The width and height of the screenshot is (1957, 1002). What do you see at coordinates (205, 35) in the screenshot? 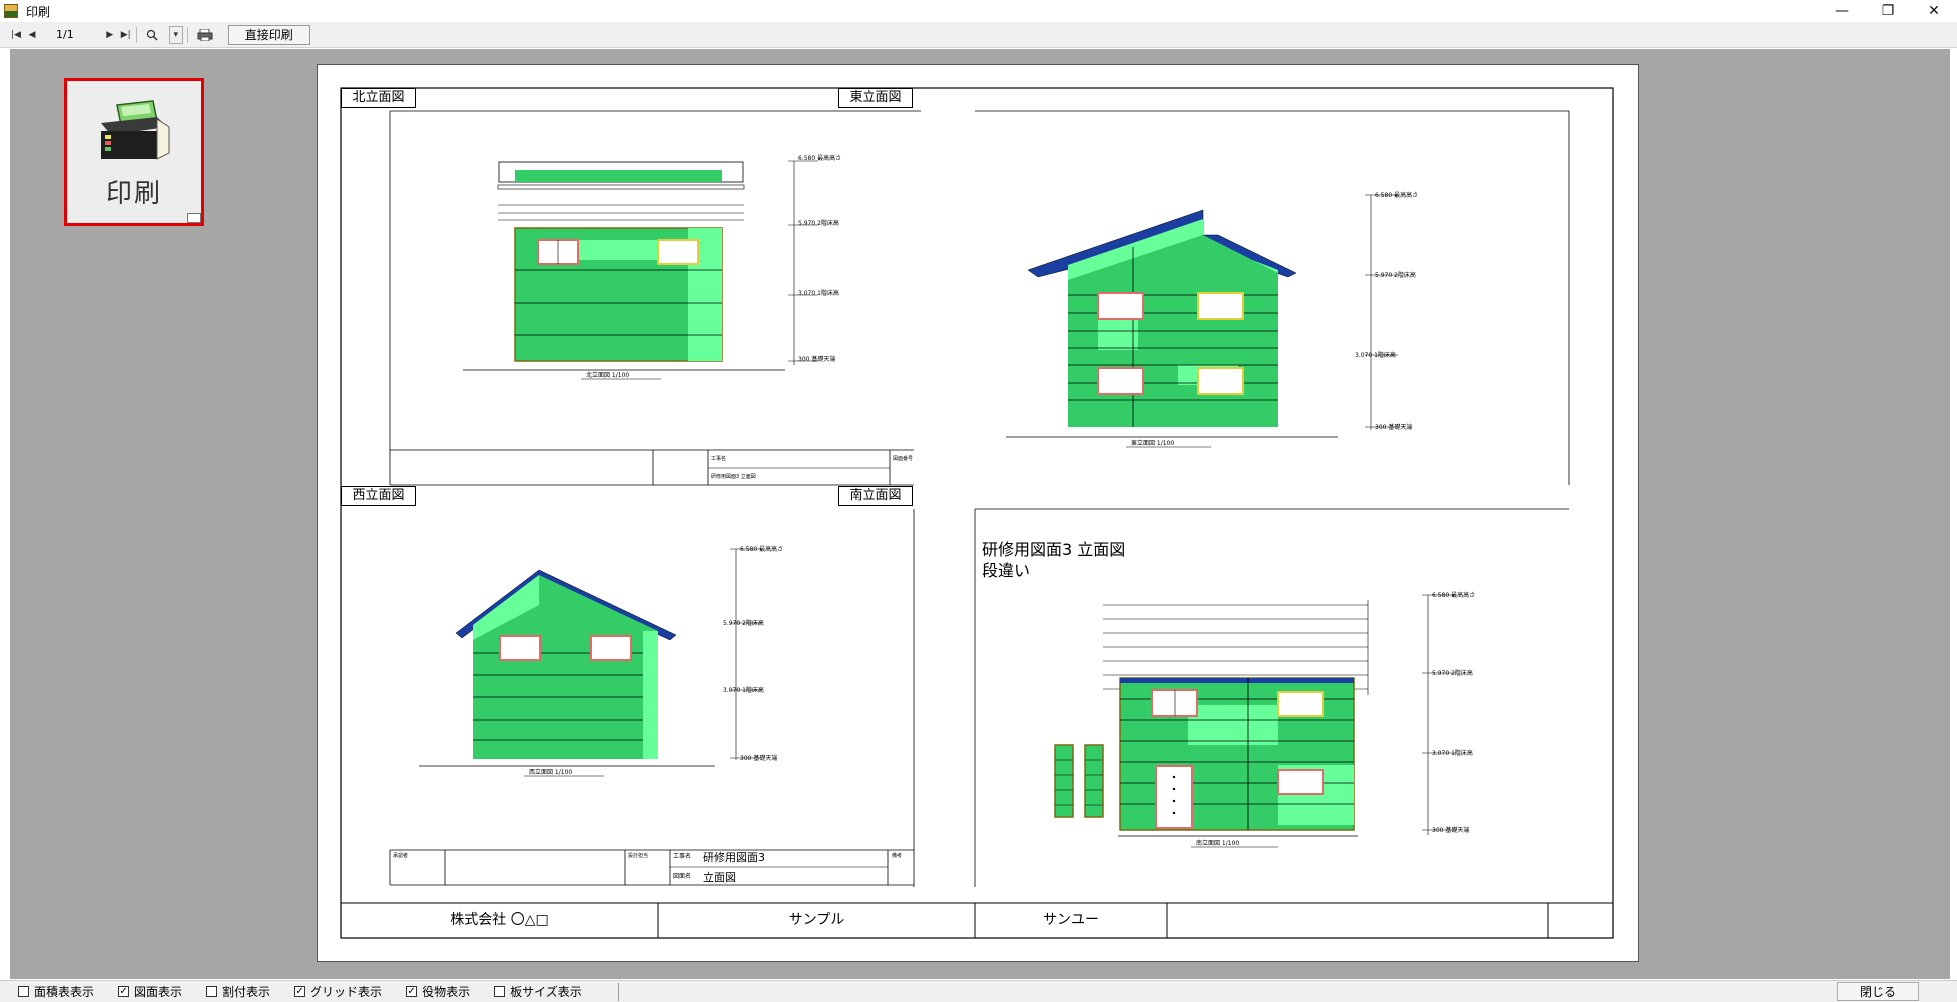
I see `printer-small-icon` at bounding box center [205, 35].